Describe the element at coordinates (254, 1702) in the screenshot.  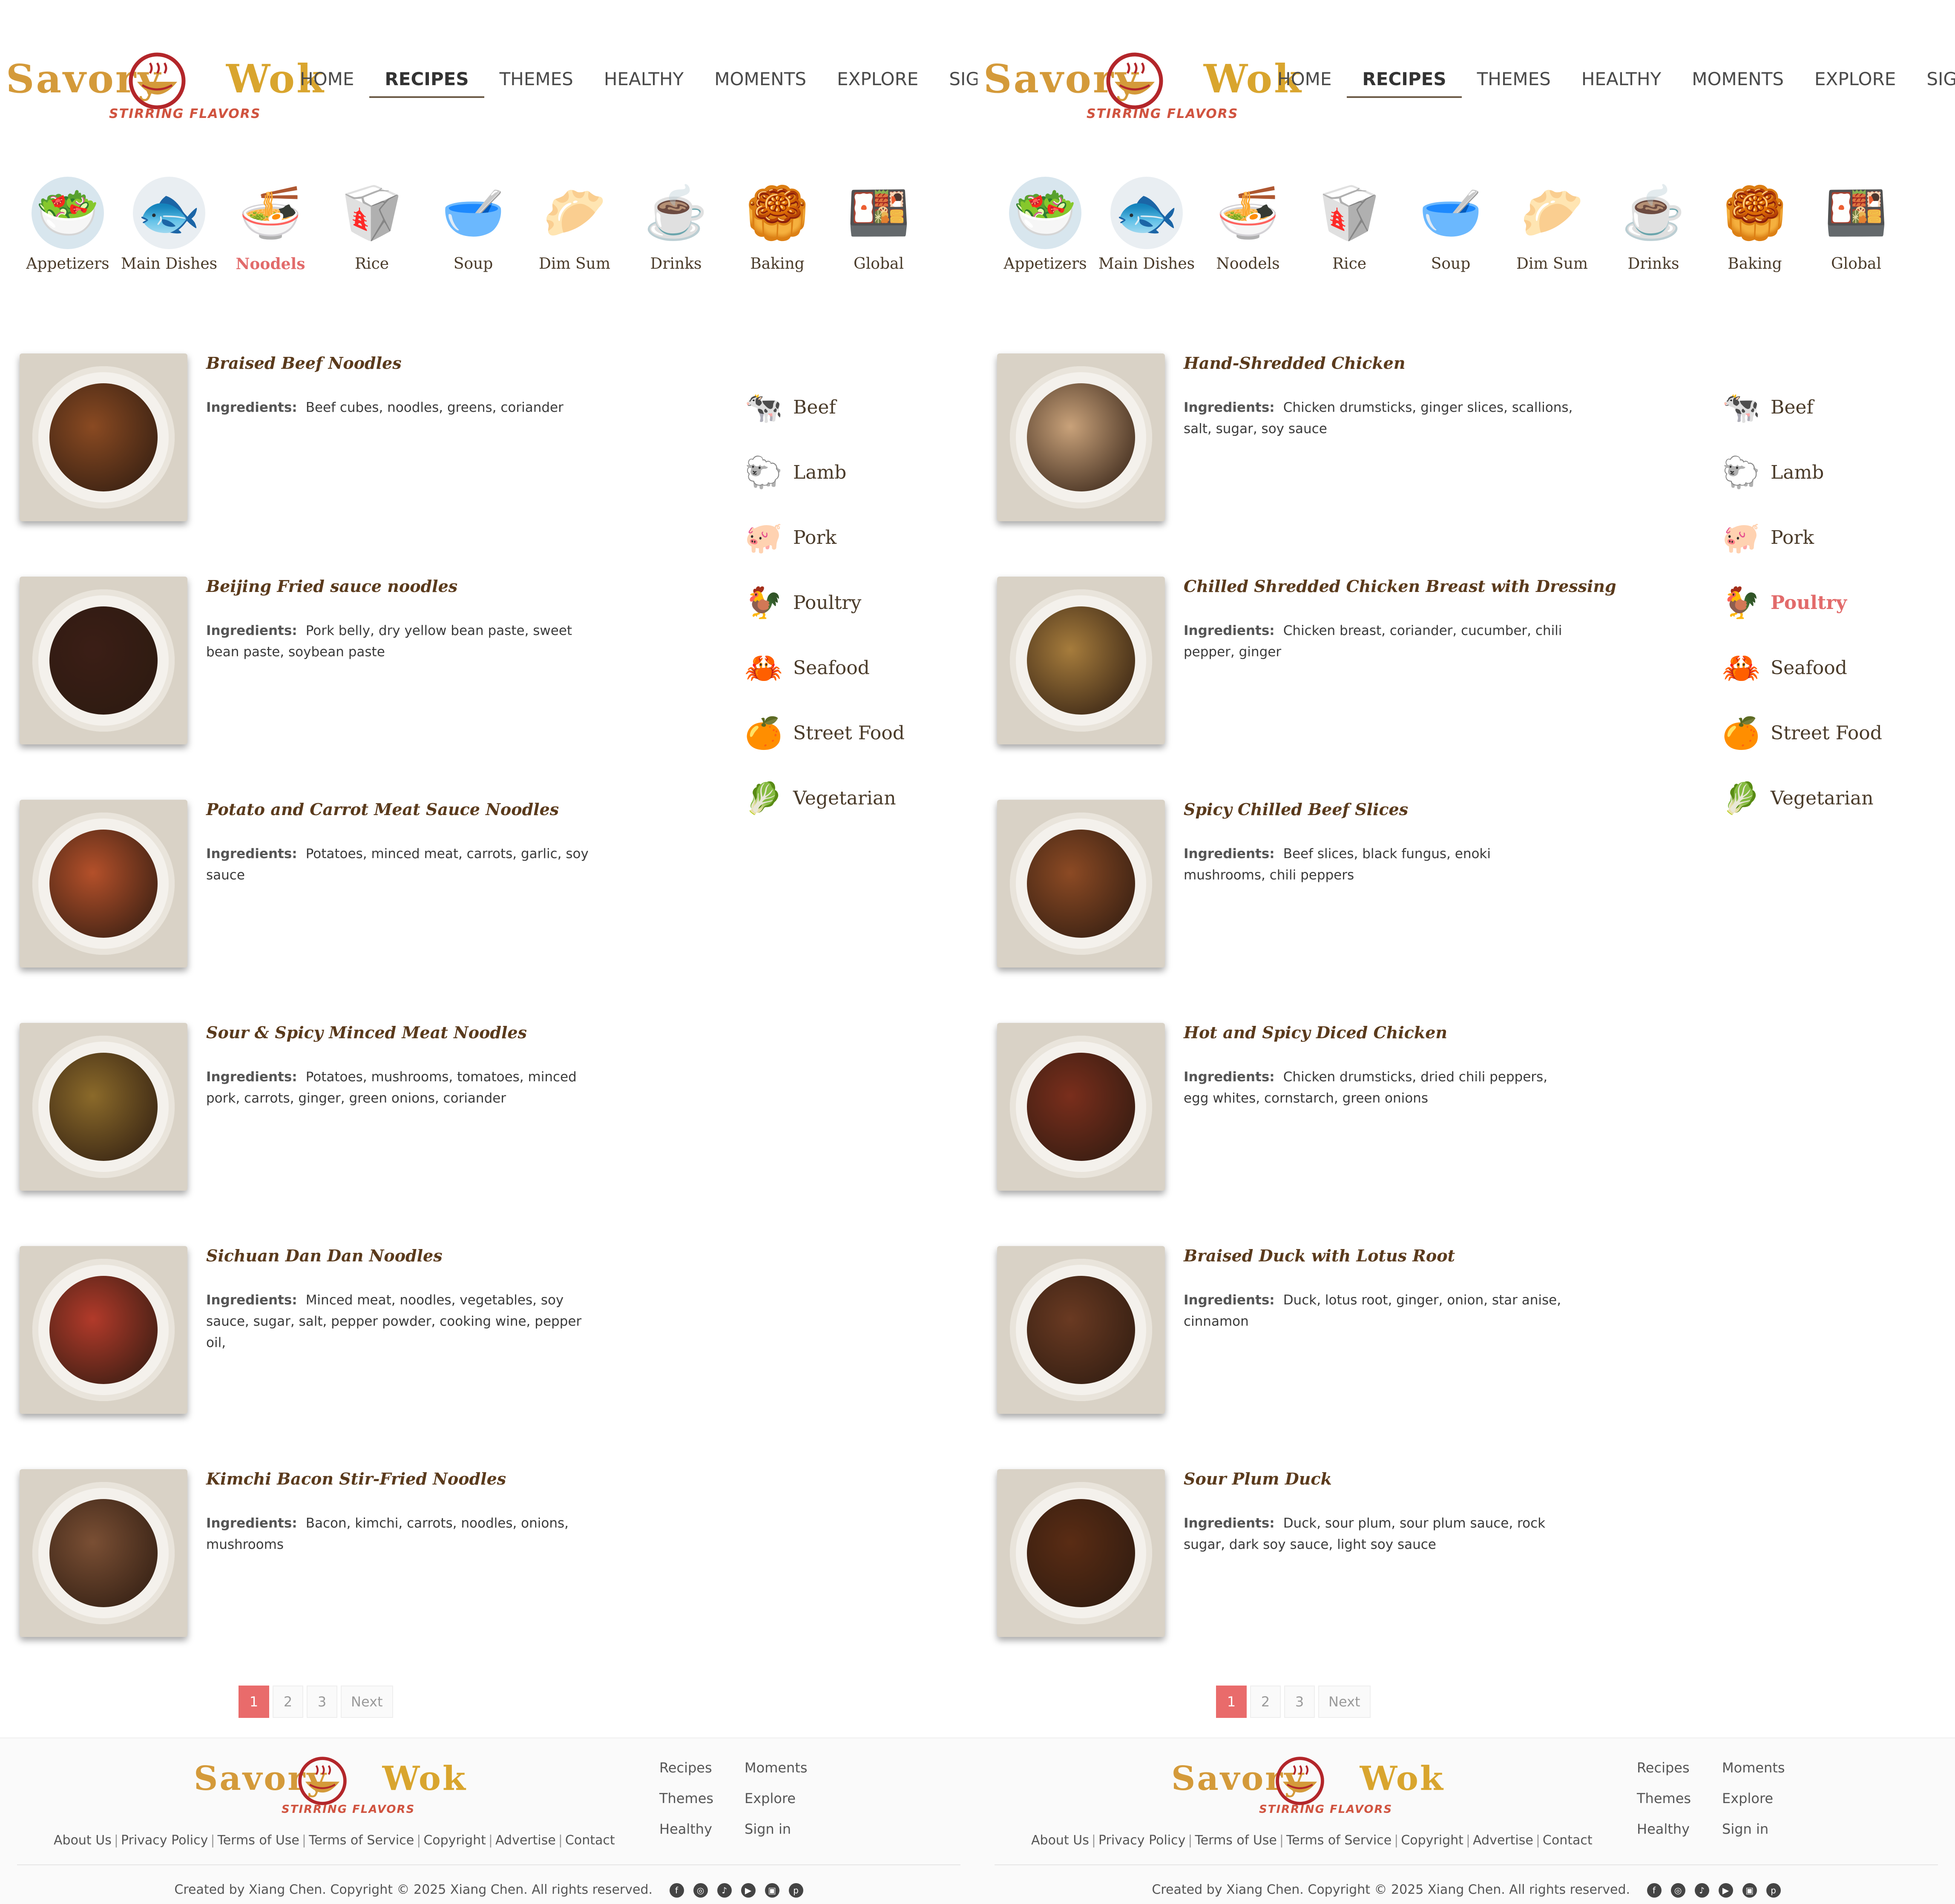
I see `page-1-button: 1` at that location.